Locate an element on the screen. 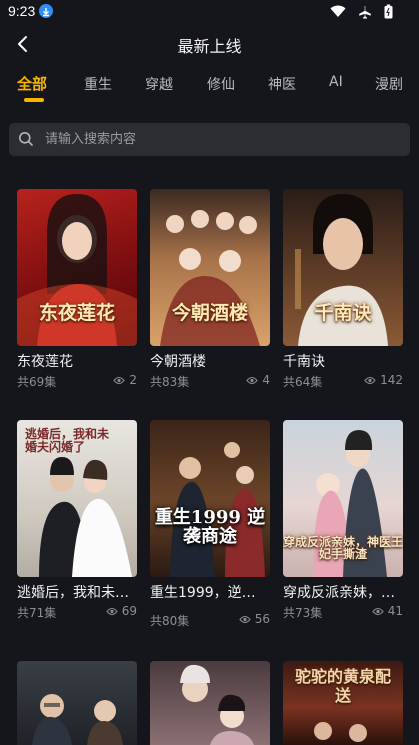 The image size is (419, 745). header-bar: 最新上线 is located at coordinates (209, 44).